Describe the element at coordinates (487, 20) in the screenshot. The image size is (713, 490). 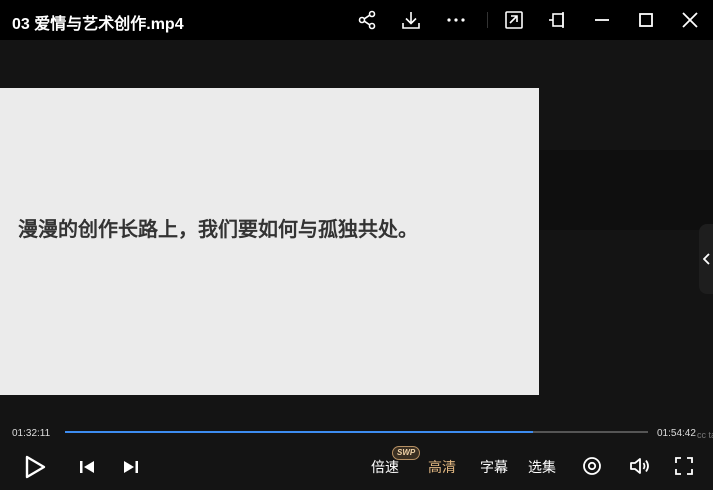
I see `title-divider` at that location.